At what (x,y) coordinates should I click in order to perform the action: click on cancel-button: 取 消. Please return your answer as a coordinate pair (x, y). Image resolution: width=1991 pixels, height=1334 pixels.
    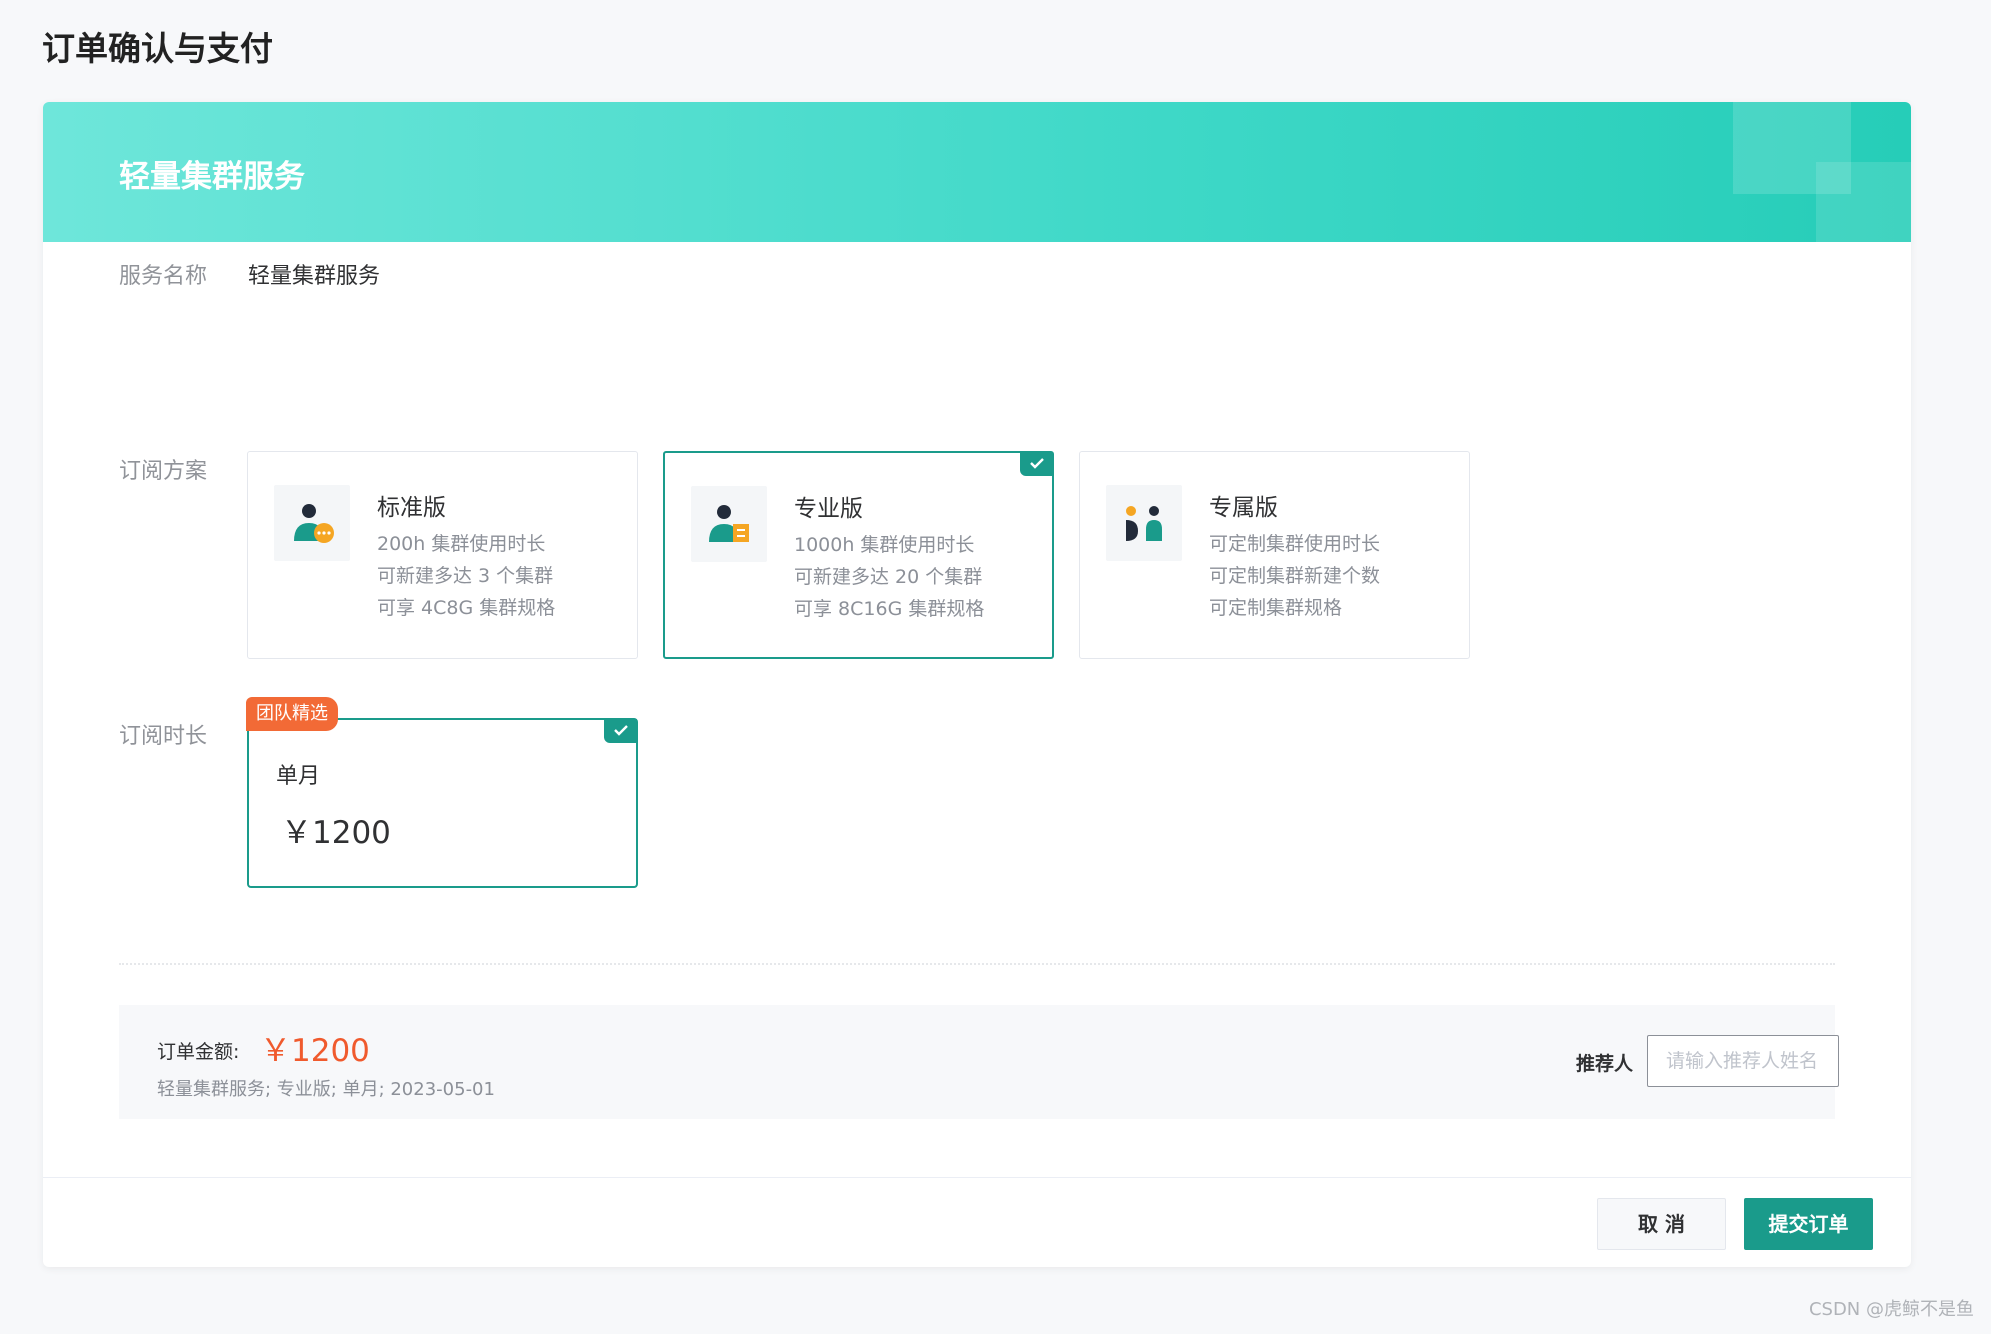
    Looking at the image, I should click on (1661, 1224).